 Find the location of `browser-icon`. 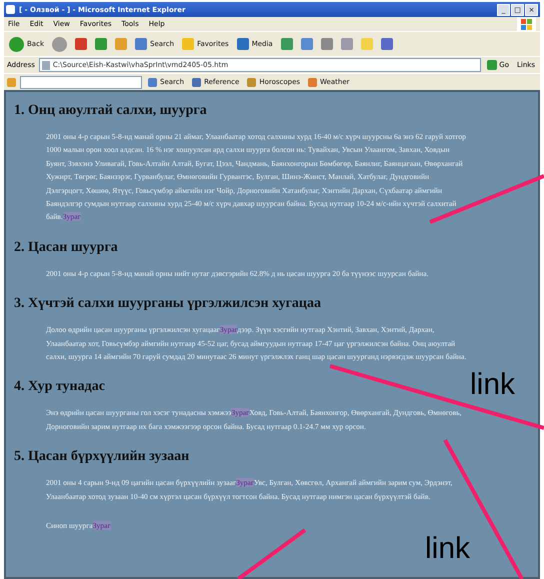

browser-icon is located at coordinates (10, 9).